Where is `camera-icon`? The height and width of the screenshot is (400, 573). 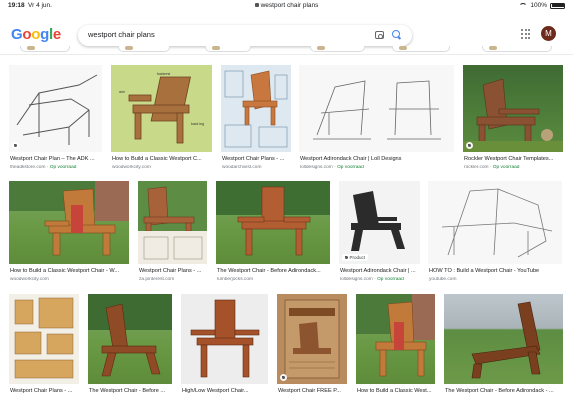 camera-icon is located at coordinates (379, 35).